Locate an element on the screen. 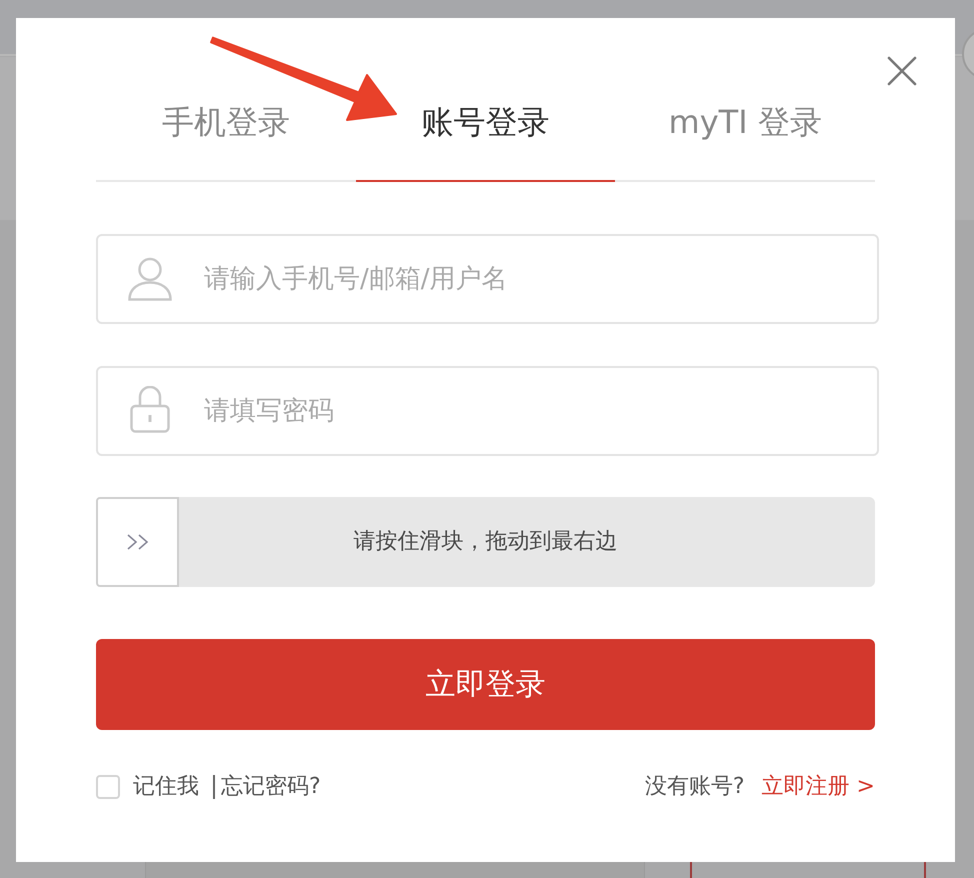  lock-icon is located at coordinates (150, 409).